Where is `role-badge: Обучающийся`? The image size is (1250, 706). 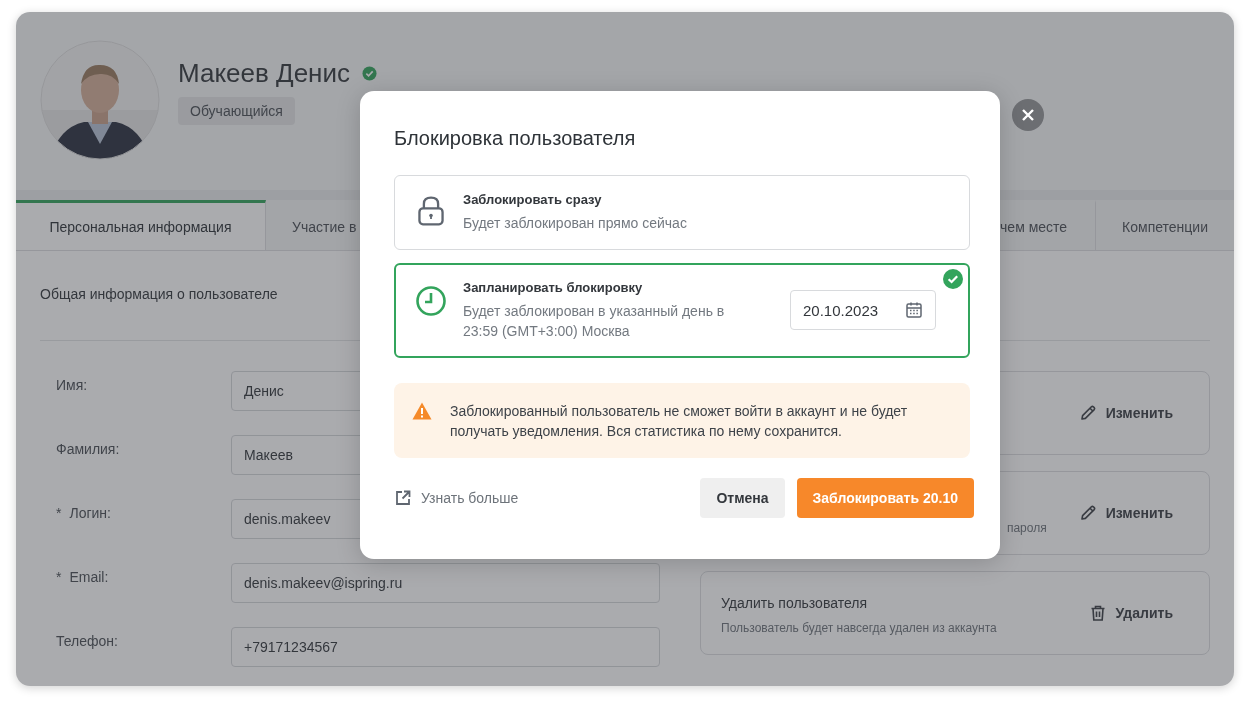 role-badge: Обучающийся is located at coordinates (236, 111).